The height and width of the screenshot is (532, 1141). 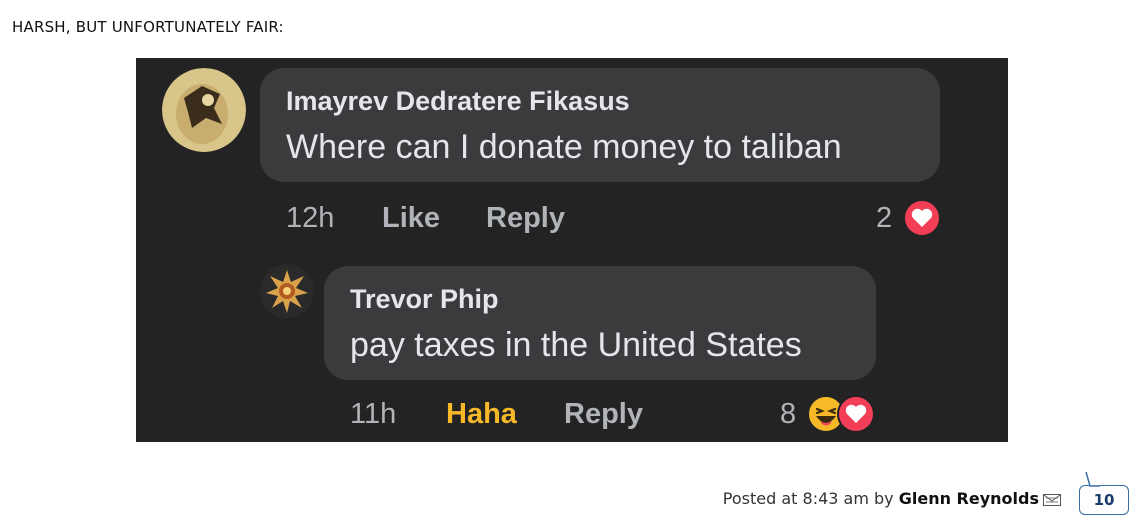 I want to click on author-link: Glenn Reynolds, so click(x=969, y=498).